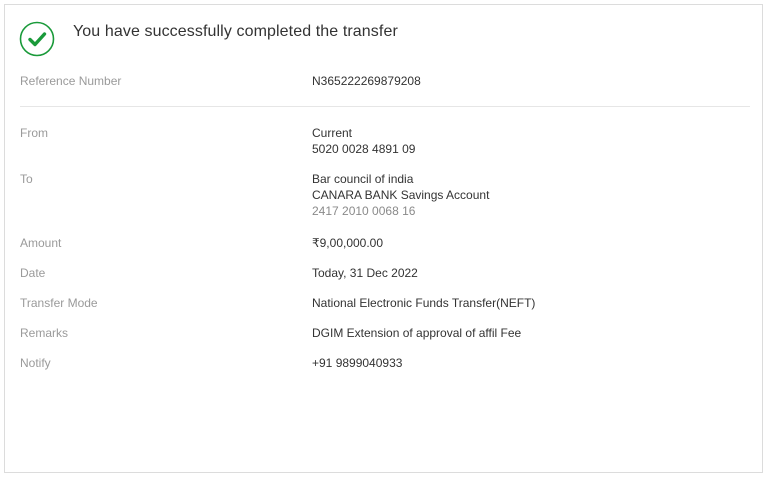  What do you see at coordinates (41, 243) in the screenshot?
I see `amount-label: Amount` at bounding box center [41, 243].